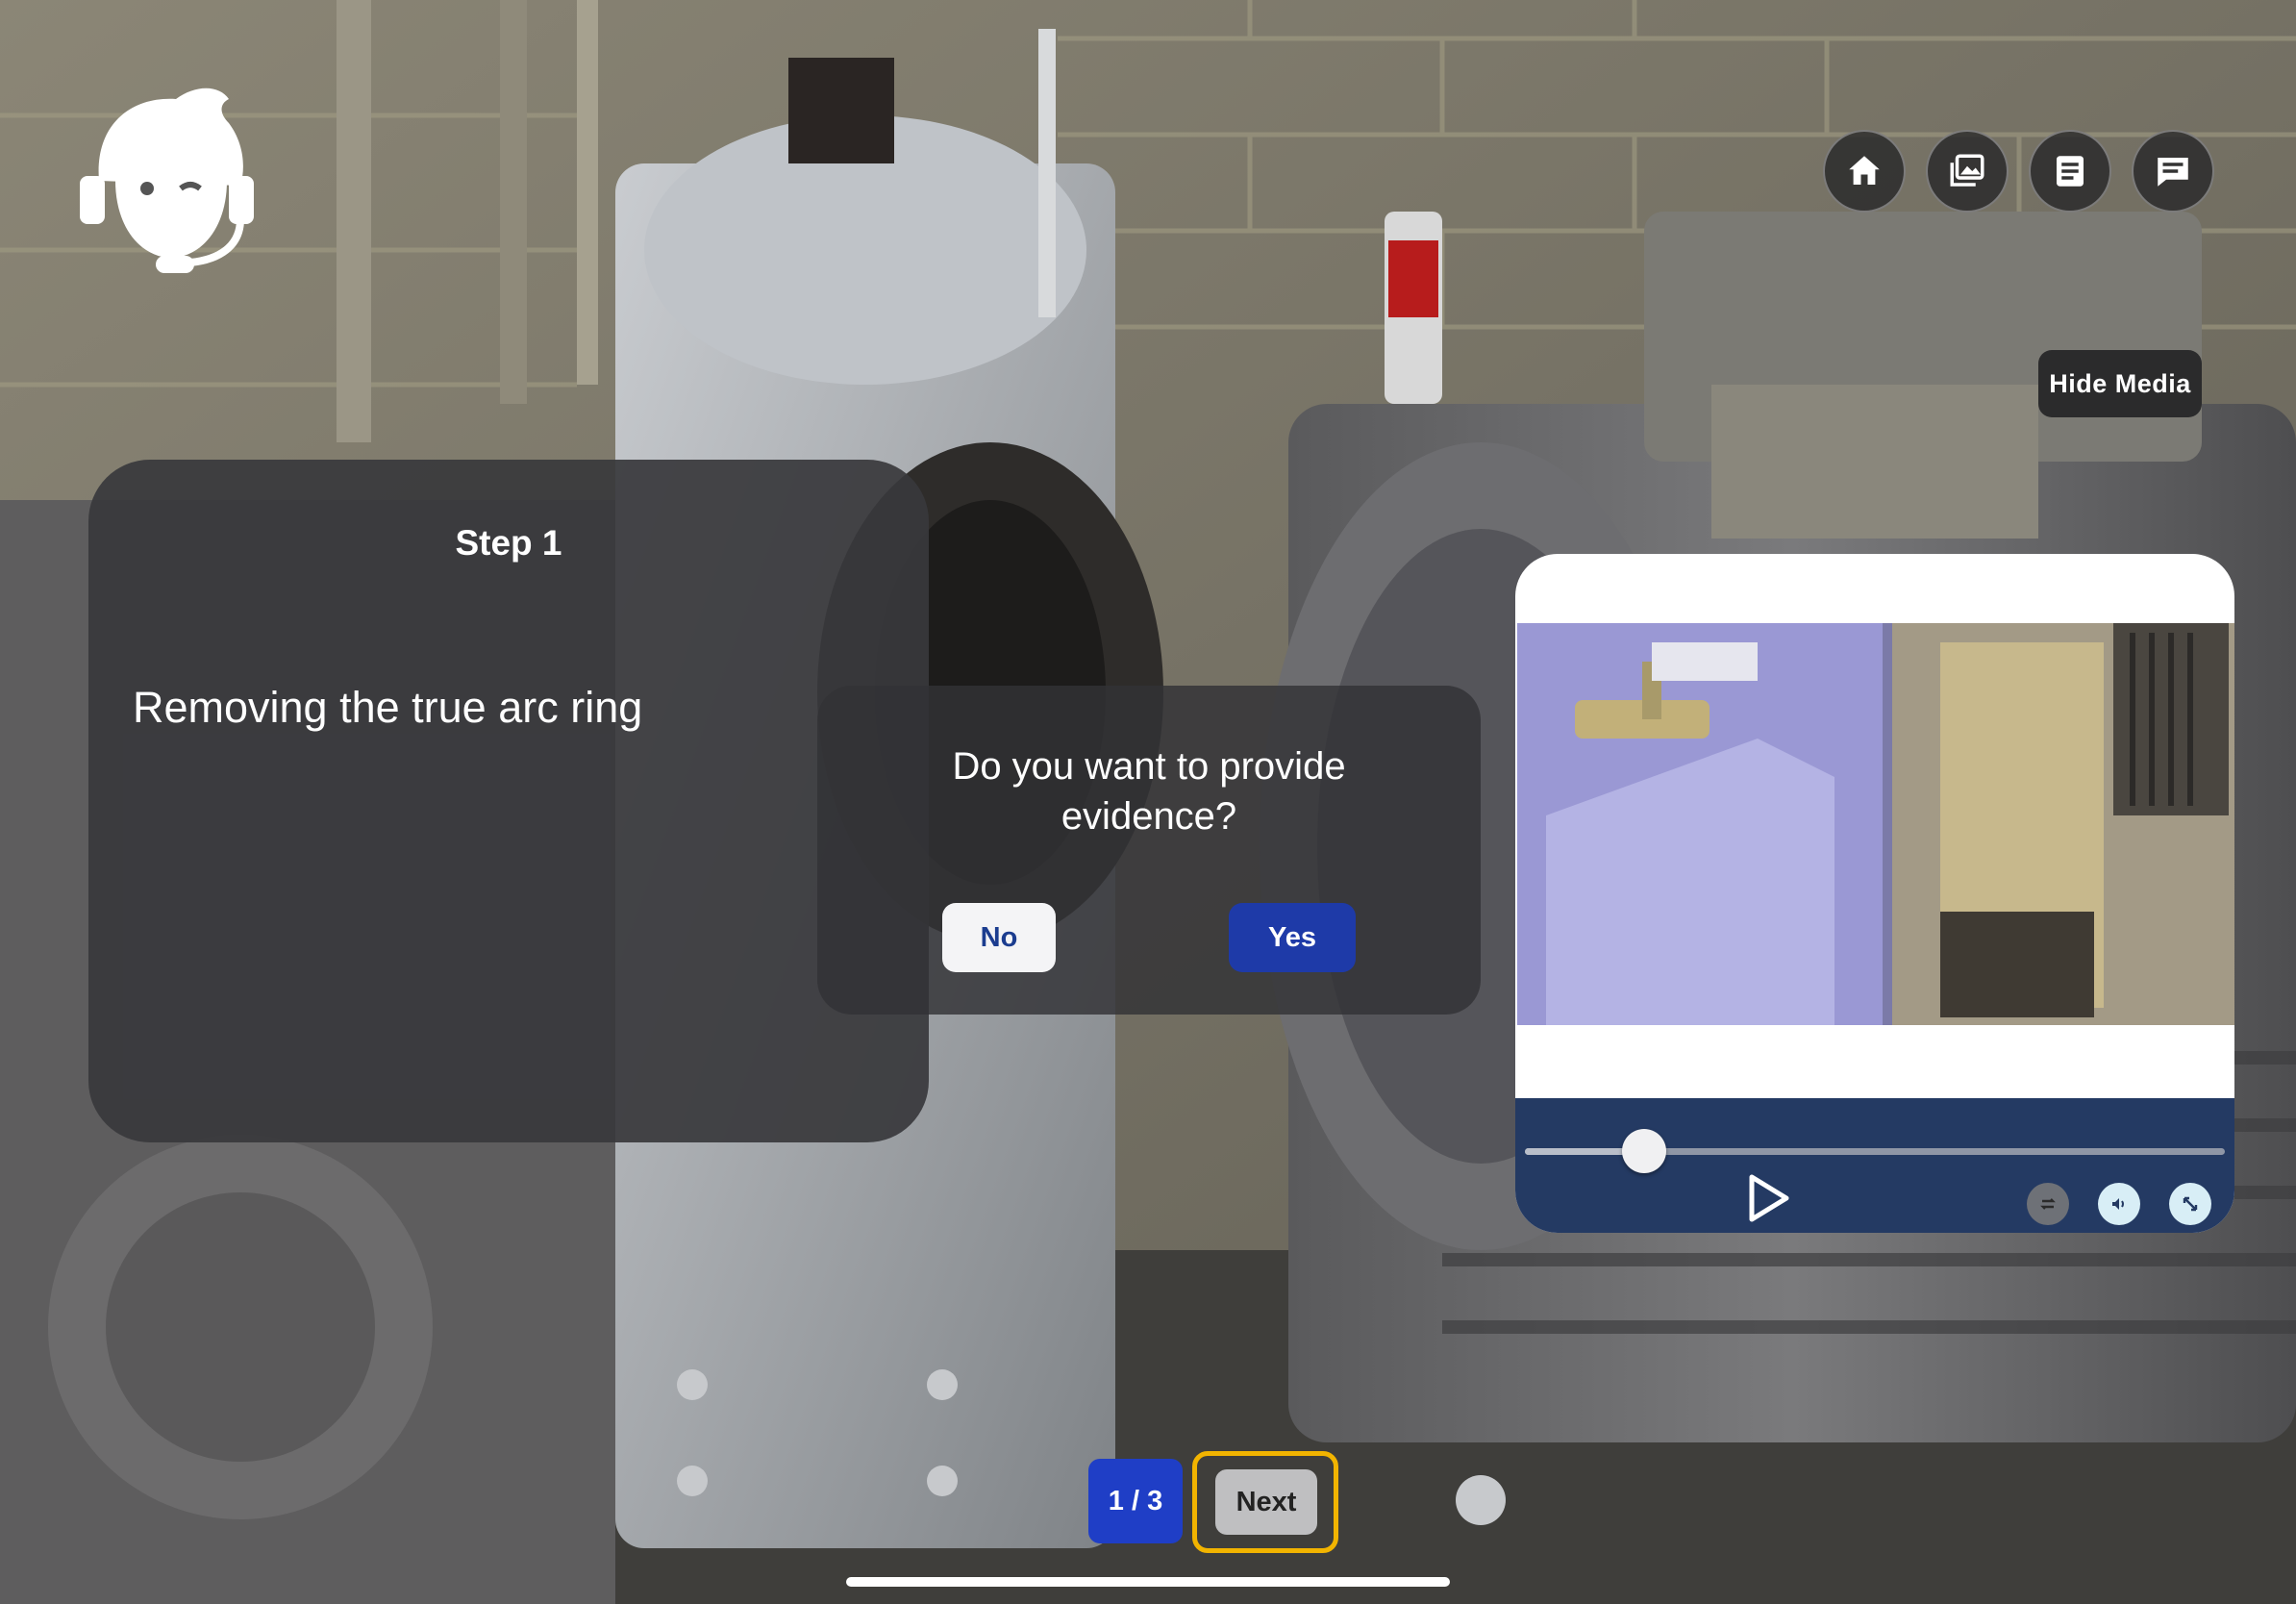 This screenshot has width=2296, height=1604. What do you see at coordinates (1135, 1501) in the screenshot?
I see `page-indicator: 1 / 3` at bounding box center [1135, 1501].